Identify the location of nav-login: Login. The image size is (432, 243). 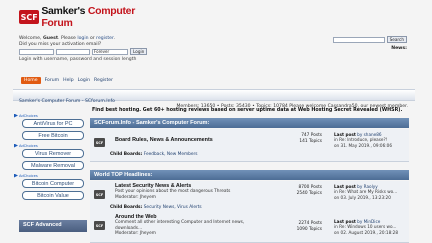
(84, 80).